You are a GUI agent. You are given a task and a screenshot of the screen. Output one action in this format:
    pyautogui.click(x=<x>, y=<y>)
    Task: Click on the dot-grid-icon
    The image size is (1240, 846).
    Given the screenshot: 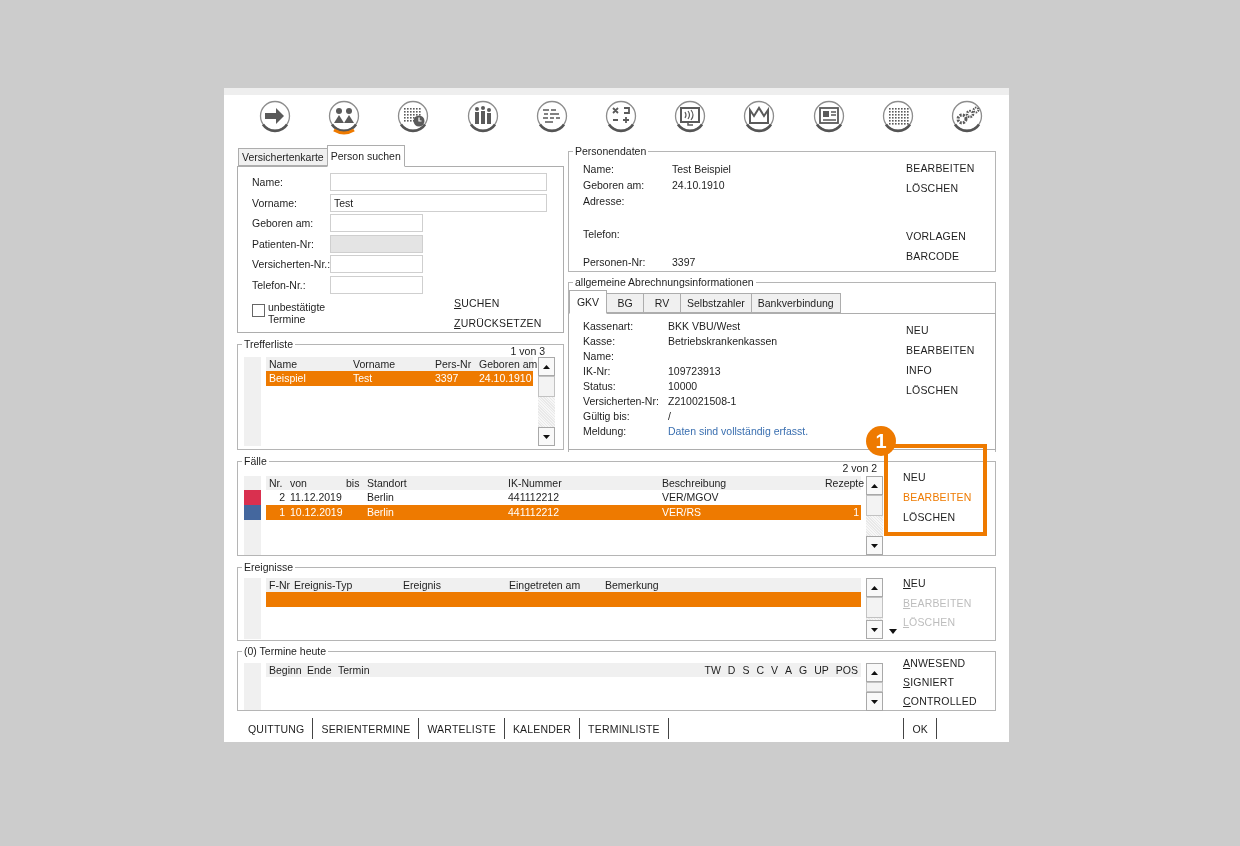 What is the action you would take?
    pyautogui.click(x=897, y=117)
    